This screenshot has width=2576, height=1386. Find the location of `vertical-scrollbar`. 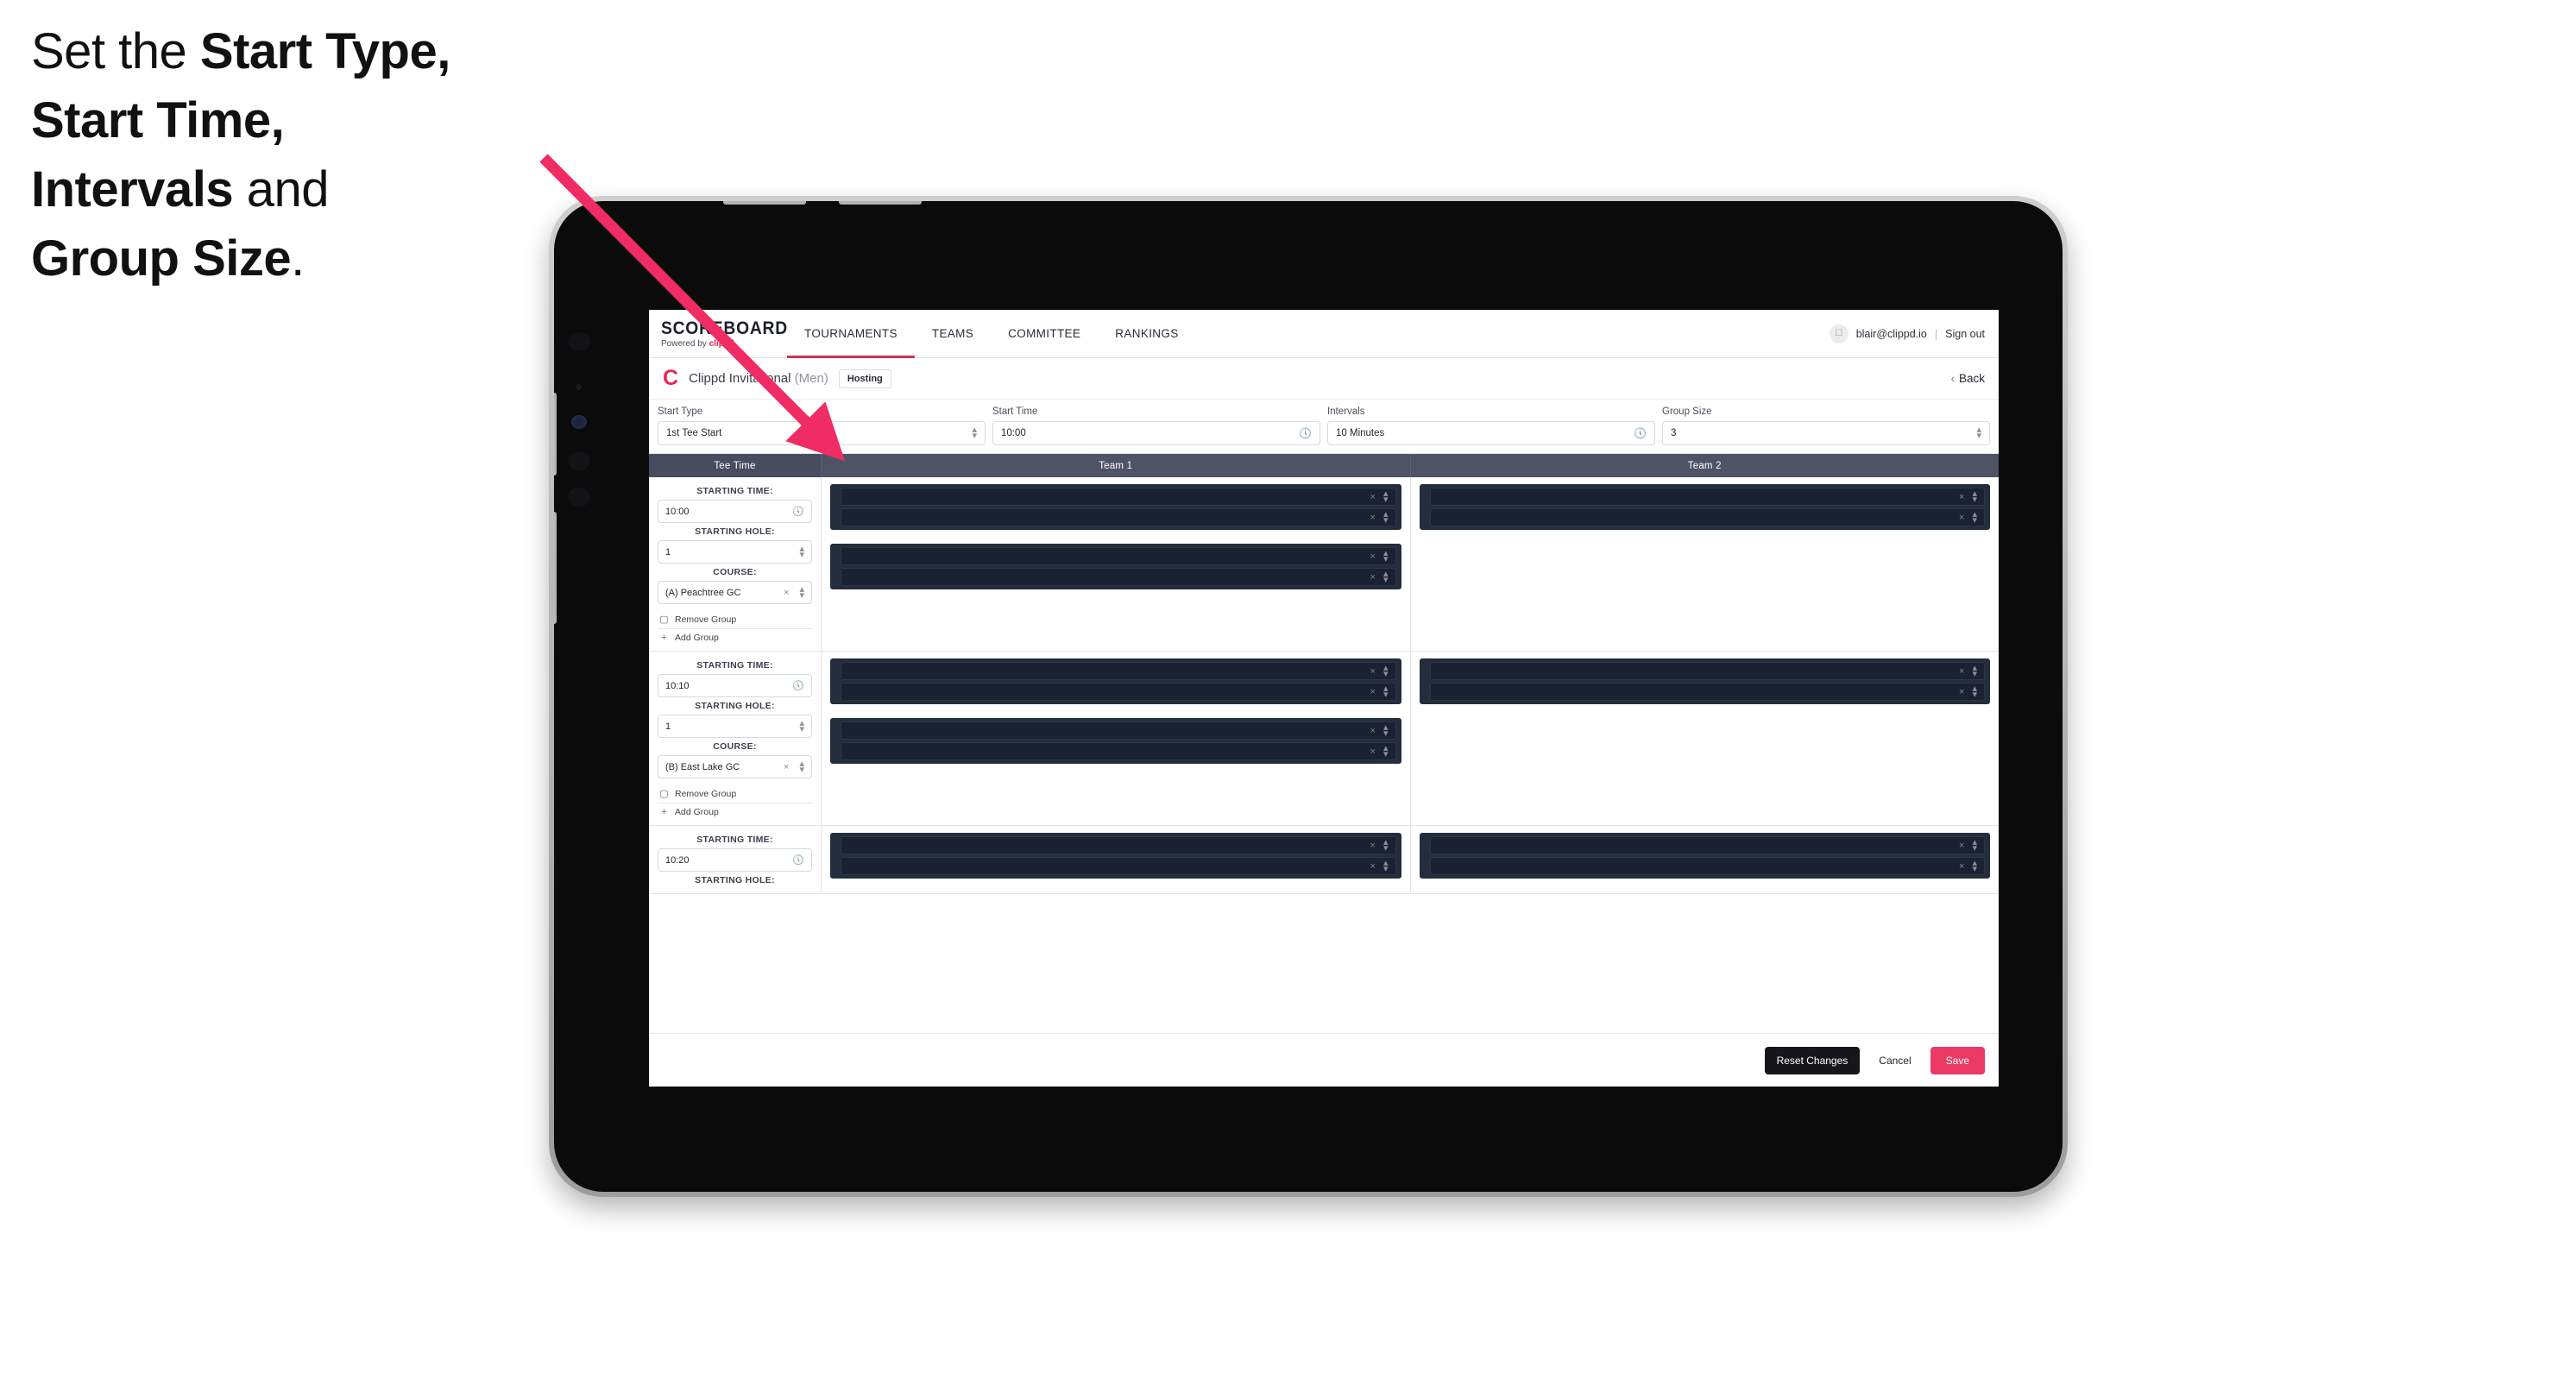

vertical-scrollbar is located at coordinates (1996, 755).